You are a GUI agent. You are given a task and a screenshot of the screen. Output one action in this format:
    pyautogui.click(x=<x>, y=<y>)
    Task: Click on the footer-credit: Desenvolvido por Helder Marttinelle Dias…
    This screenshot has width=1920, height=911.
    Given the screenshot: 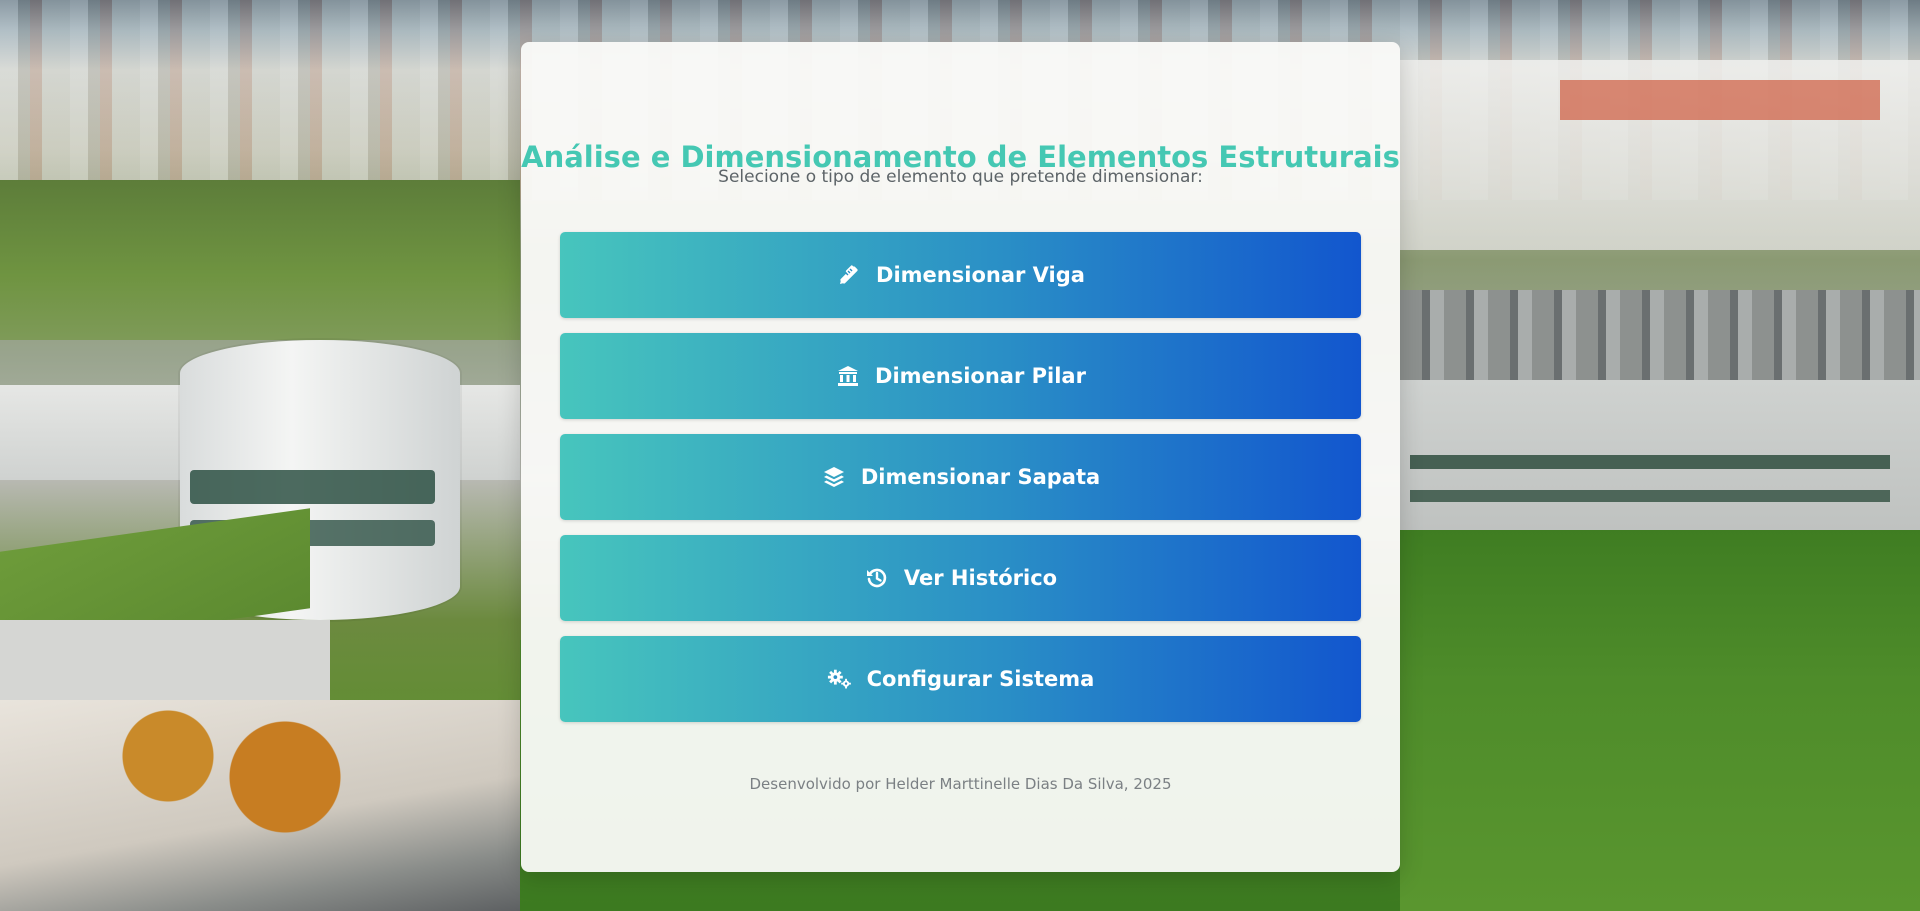 What is the action you would take?
    pyautogui.click(x=960, y=784)
    